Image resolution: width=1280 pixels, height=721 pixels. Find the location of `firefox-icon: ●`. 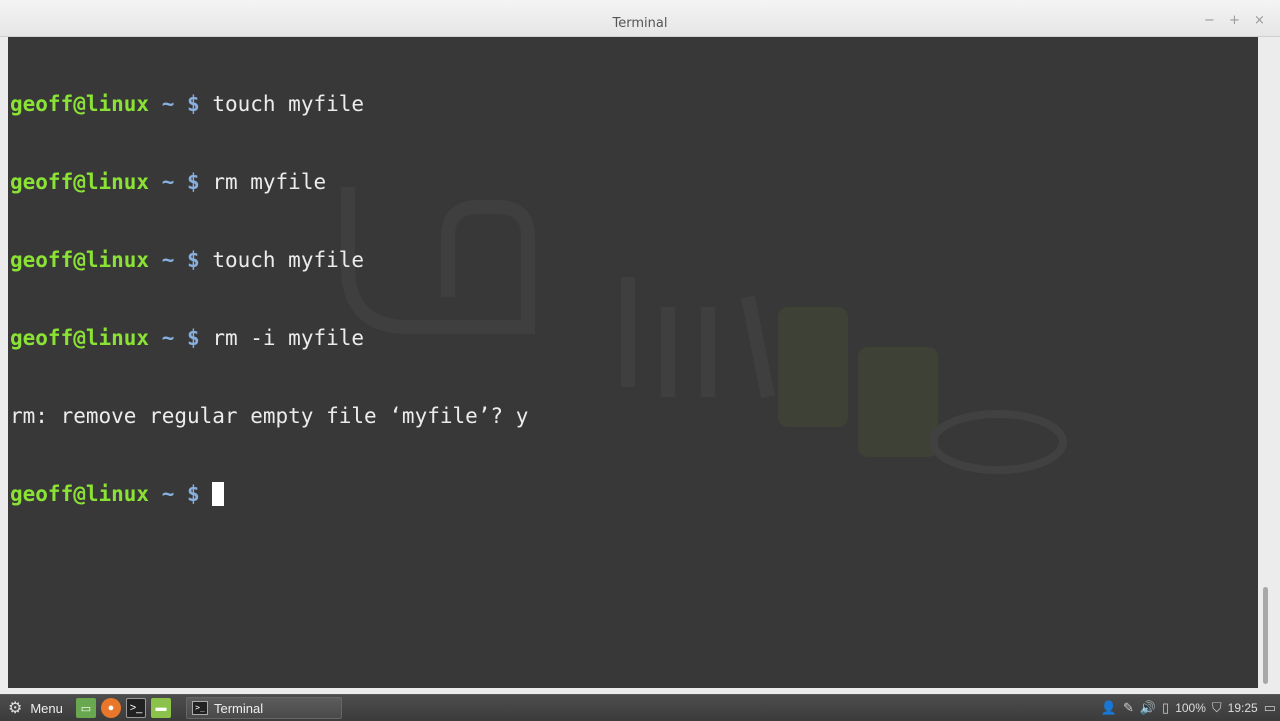

firefox-icon: ● is located at coordinates (111, 708).